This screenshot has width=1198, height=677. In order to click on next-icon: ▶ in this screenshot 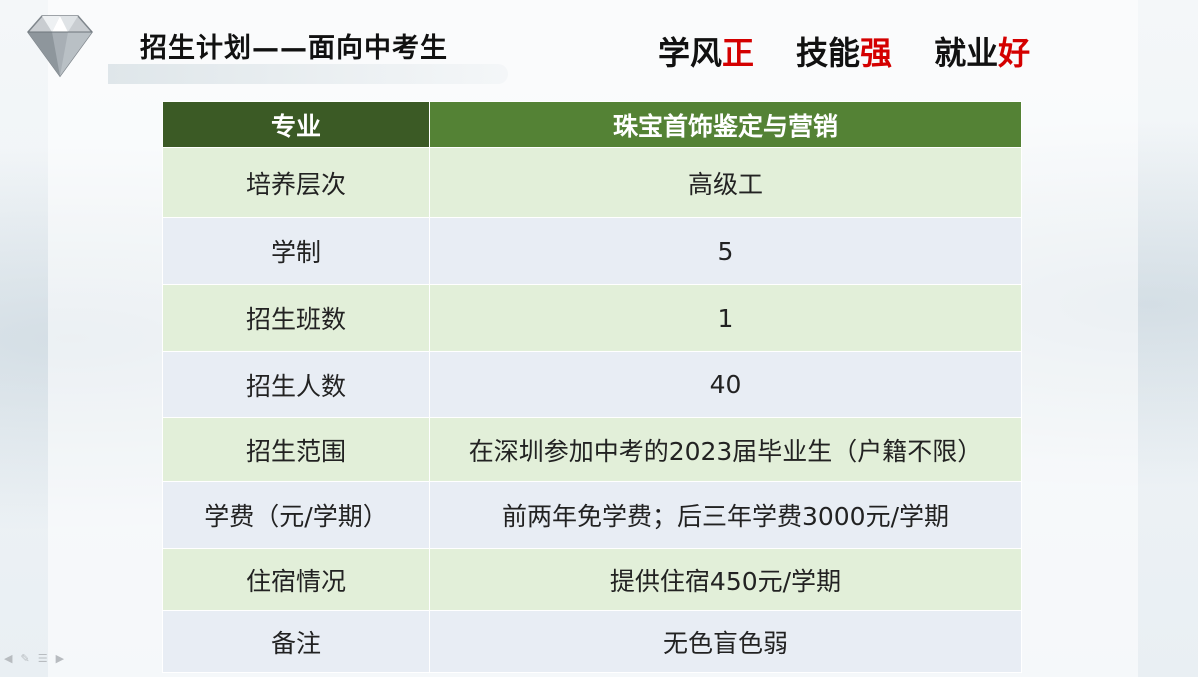, I will do `click(60, 658)`.